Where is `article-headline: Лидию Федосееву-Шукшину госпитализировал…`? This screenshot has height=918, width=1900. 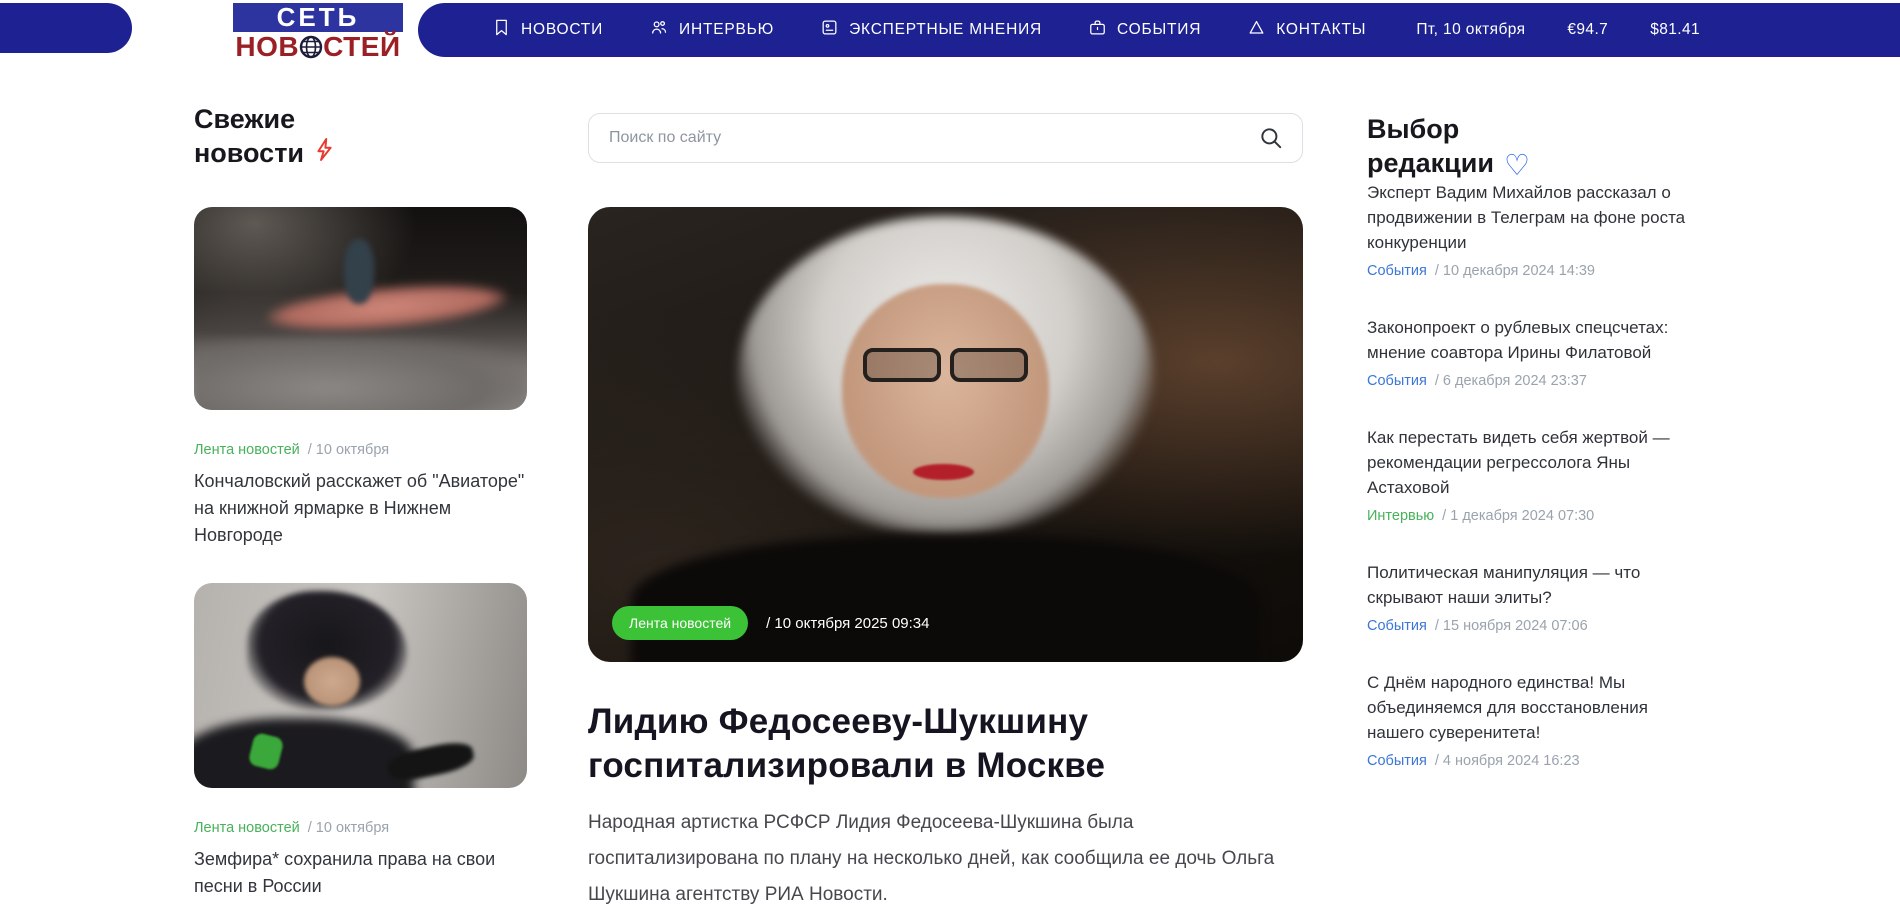 article-headline: Лидию Федосееву-Шукшину госпитализировал… is located at coordinates (847, 743).